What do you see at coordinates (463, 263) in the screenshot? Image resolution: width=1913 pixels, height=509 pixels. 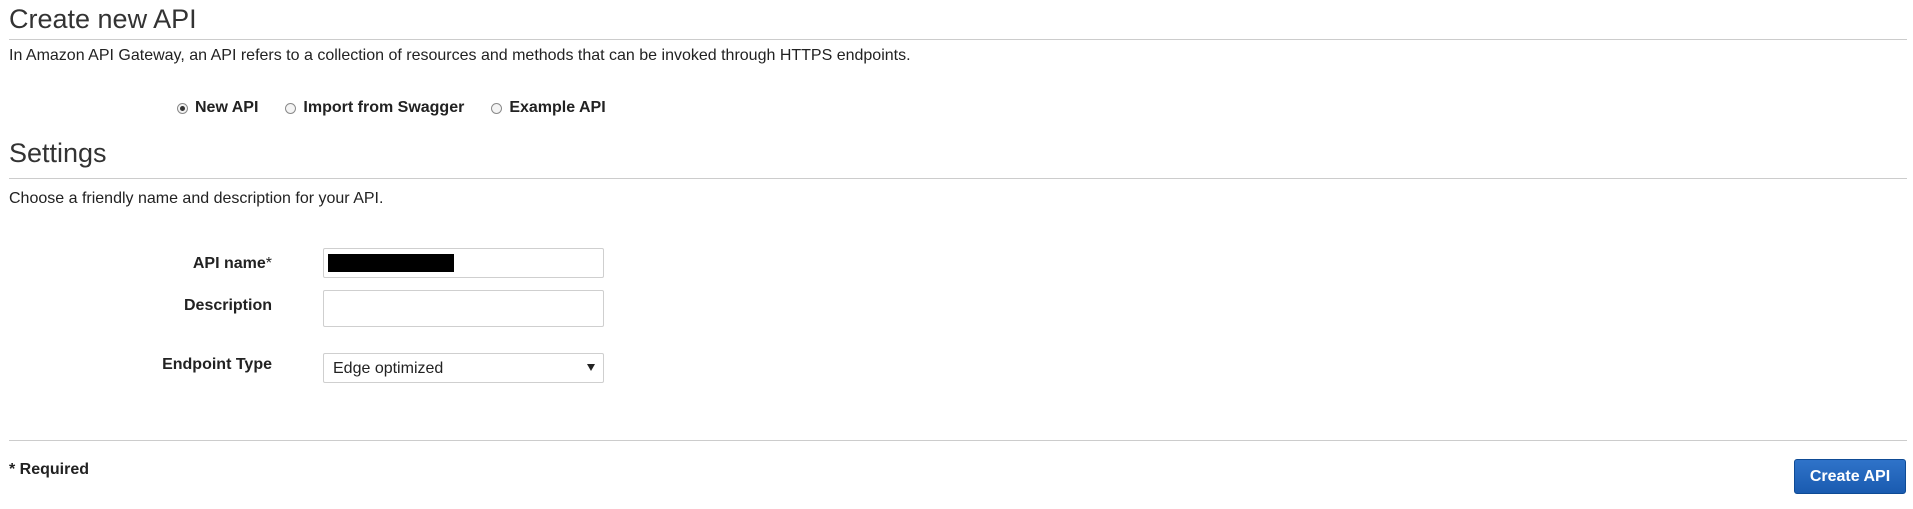 I see `api-name-input` at bounding box center [463, 263].